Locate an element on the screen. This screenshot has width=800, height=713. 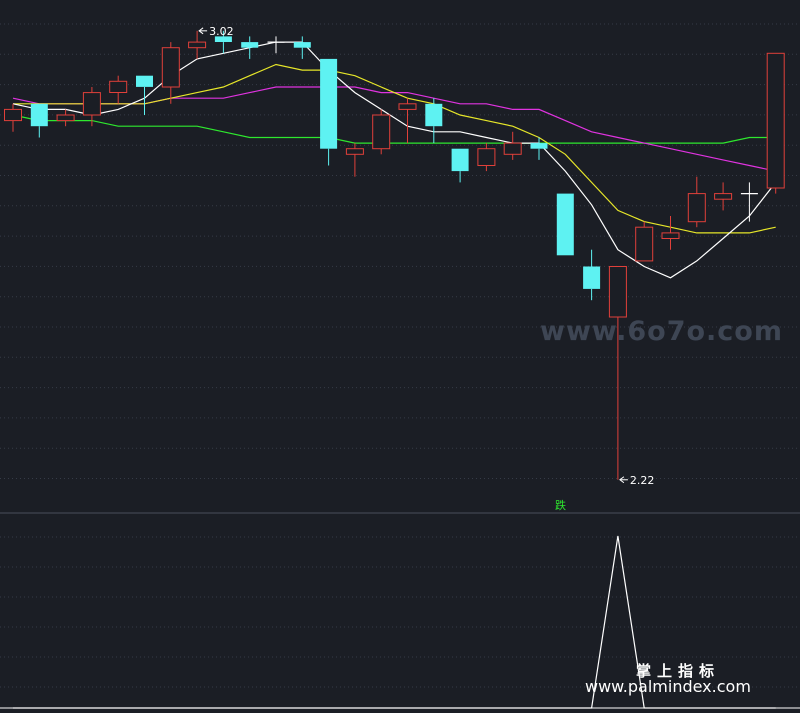
low-price-label: 2.22 is located at coordinates (642, 480).